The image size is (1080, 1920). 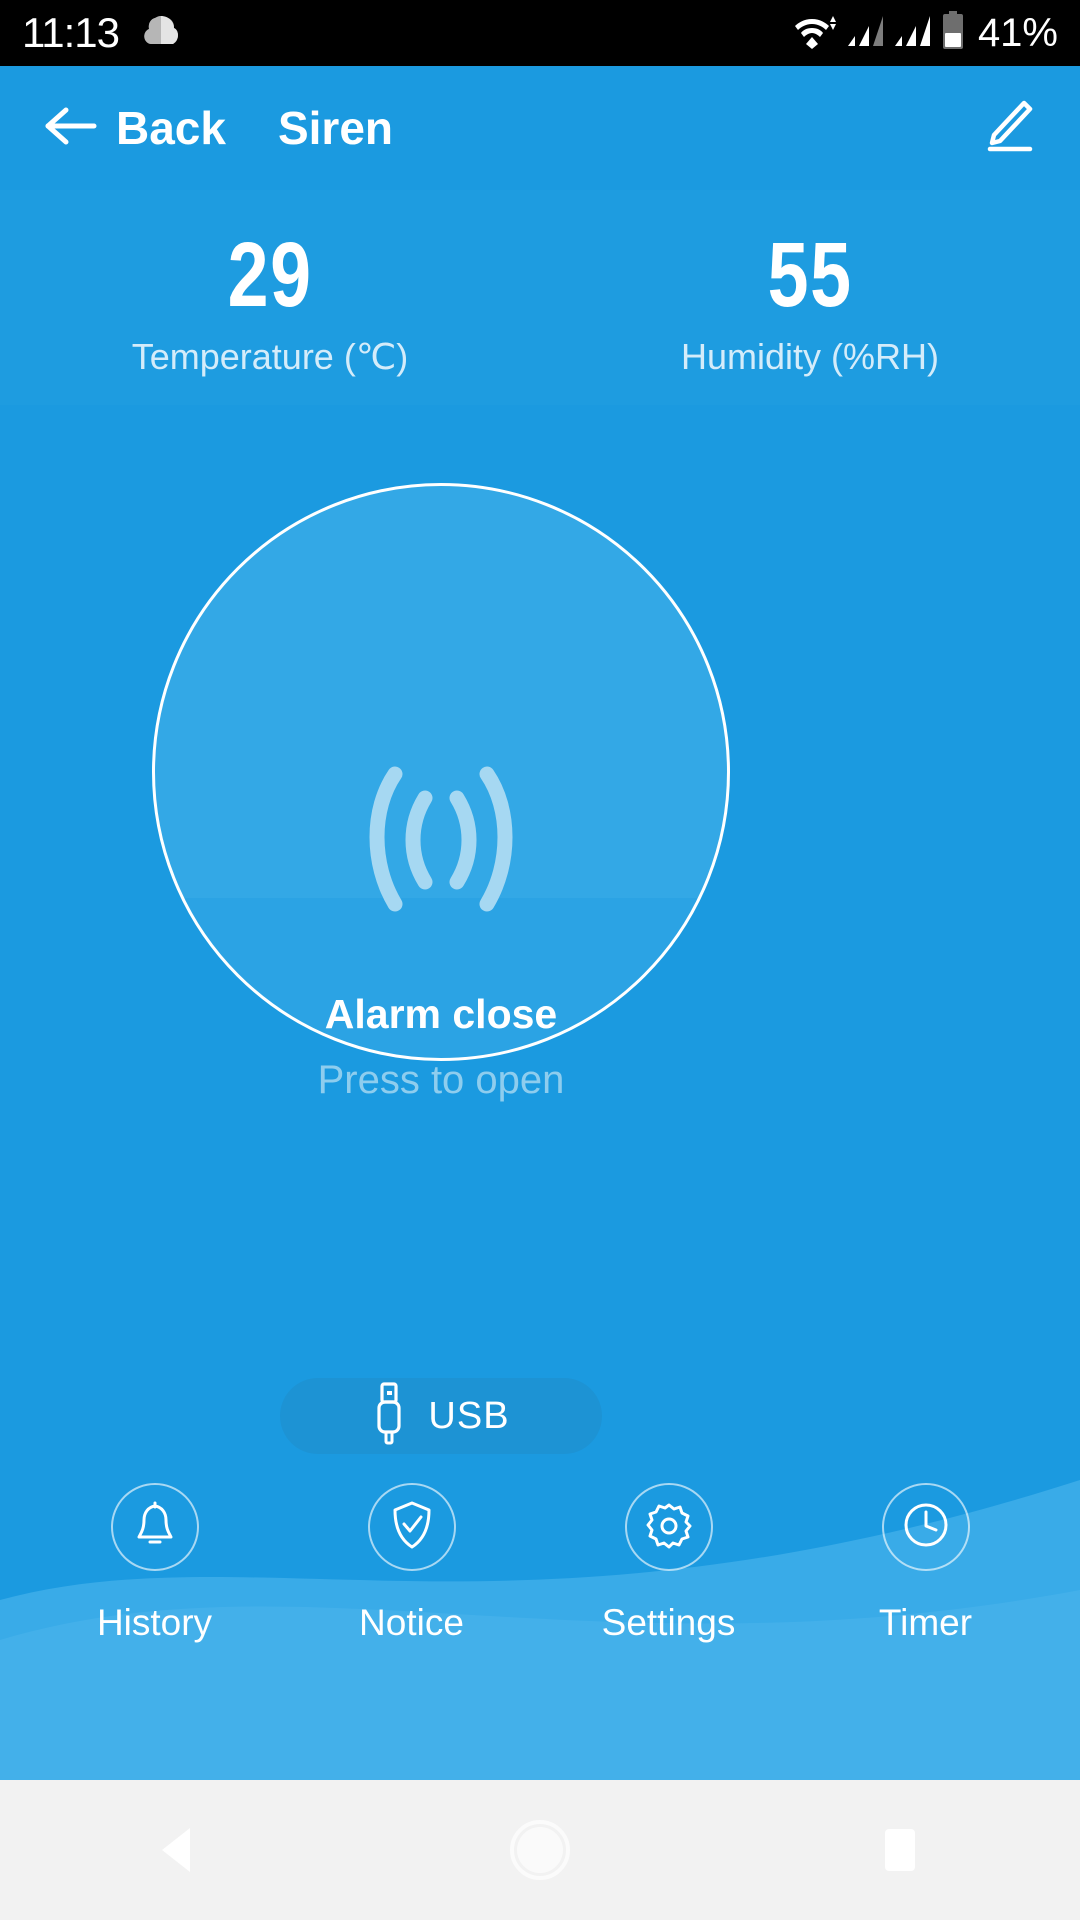 What do you see at coordinates (810, 275) in the screenshot?
I see `humidity-value: 55` at bounding box center [810, 275].